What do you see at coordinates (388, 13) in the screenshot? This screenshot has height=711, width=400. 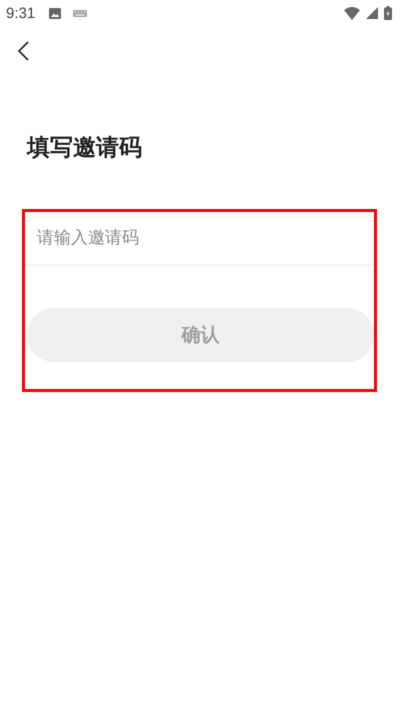 I see `battery-icon` at bounding box center [388, 13].